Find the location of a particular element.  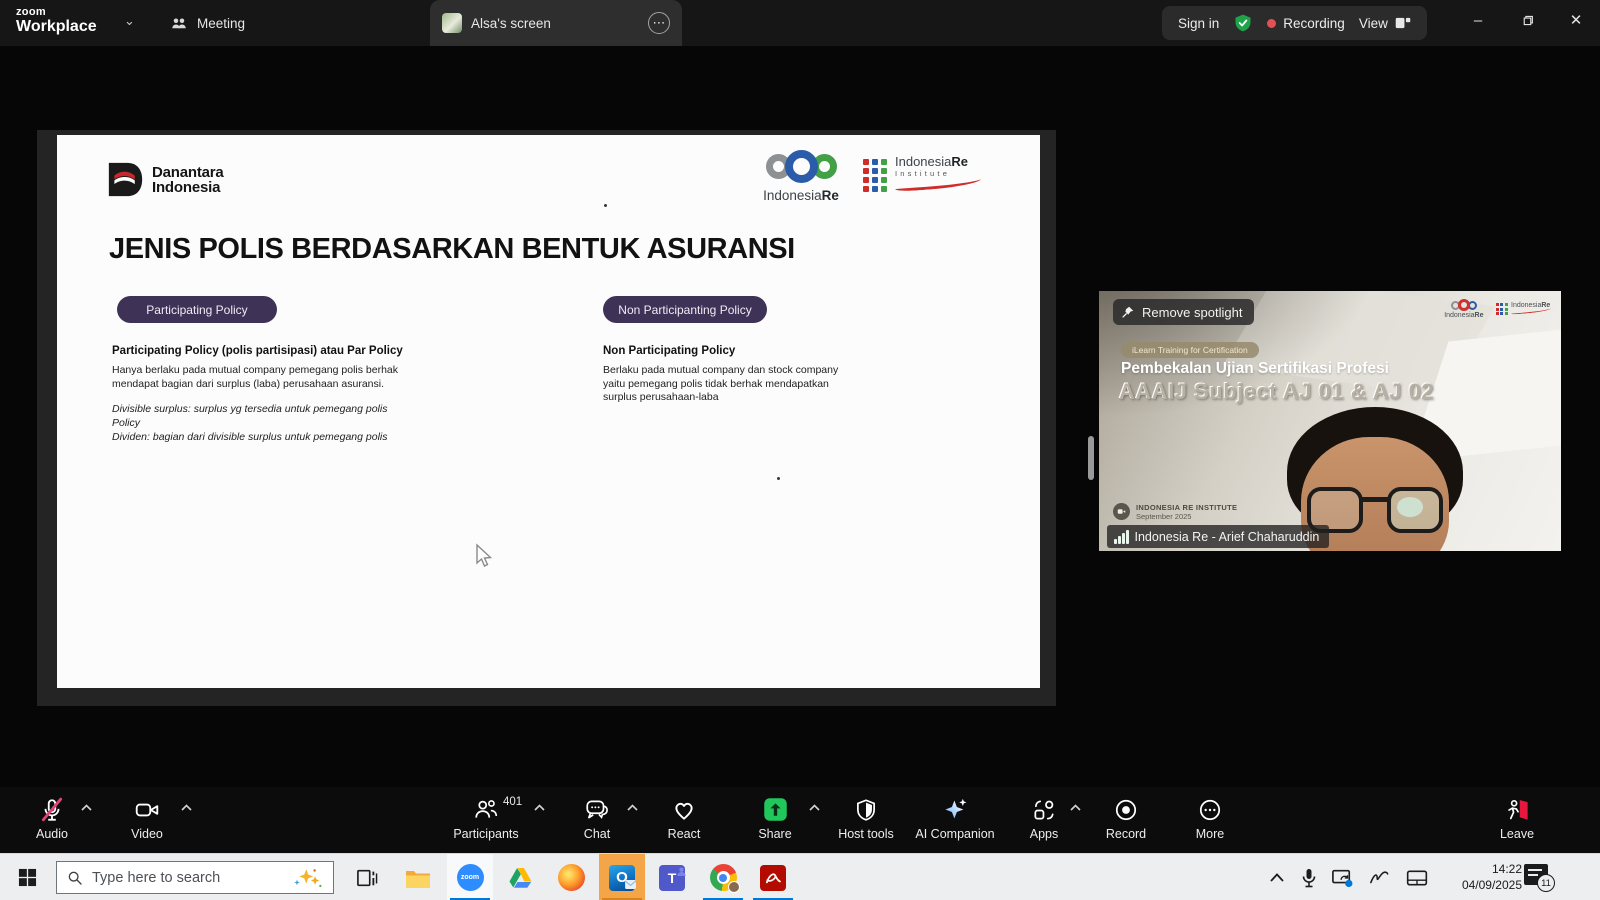

leave-button: Leave is located at coordinates (1517, 818).